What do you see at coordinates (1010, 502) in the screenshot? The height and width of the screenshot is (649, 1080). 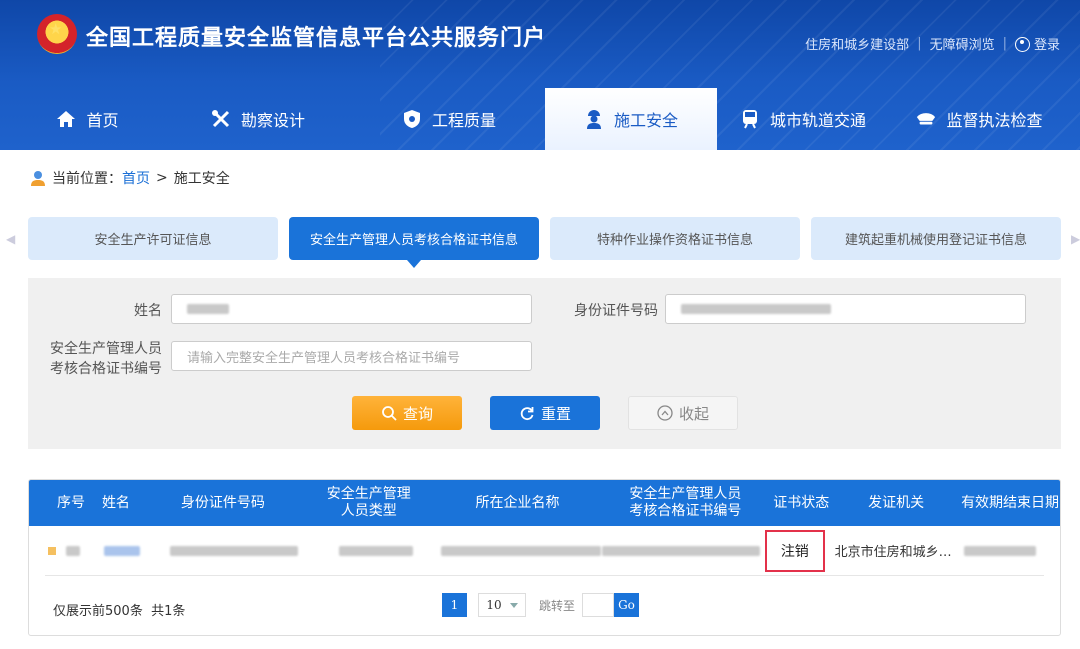 I see `col-end-date: 有效期结束日期` at bounding box center [1010, 502].